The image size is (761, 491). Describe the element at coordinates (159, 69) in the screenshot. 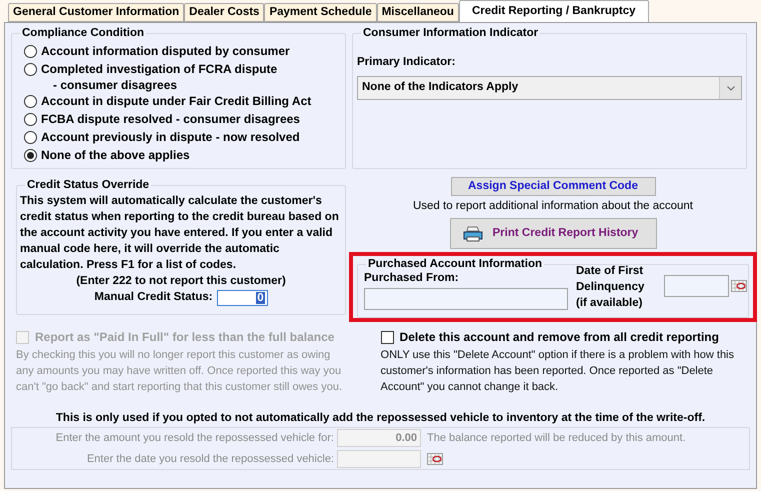

I see `radio-label: Completed investigation of FCRA dispute` at that location.